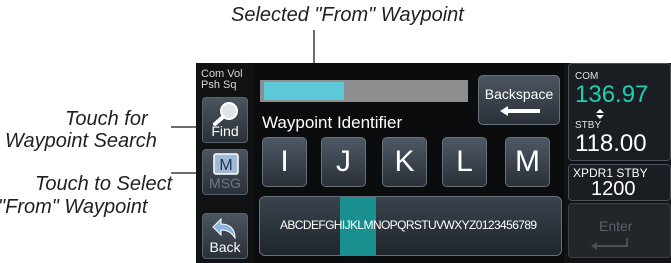 The height and width of the screenshot is (263, 671). What do you see at coordinates (332, 122) in the screenshot?
I see `waypoint-identifier-label: Waypoint Identifier` at bounding box center [332, 122].